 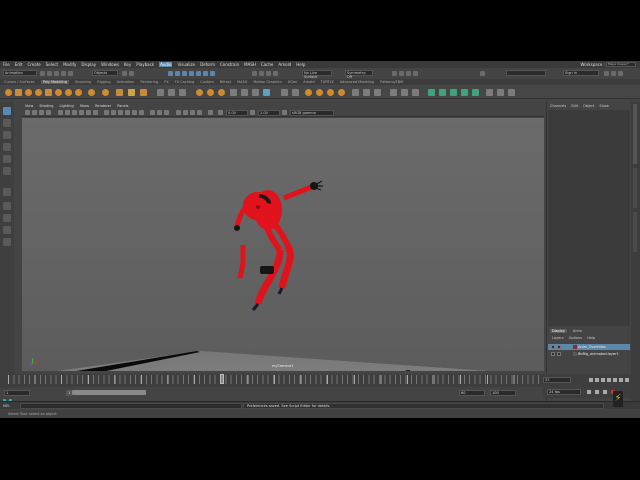 I want to click on anti-aliasing-icon, so click(x=192, y=112).